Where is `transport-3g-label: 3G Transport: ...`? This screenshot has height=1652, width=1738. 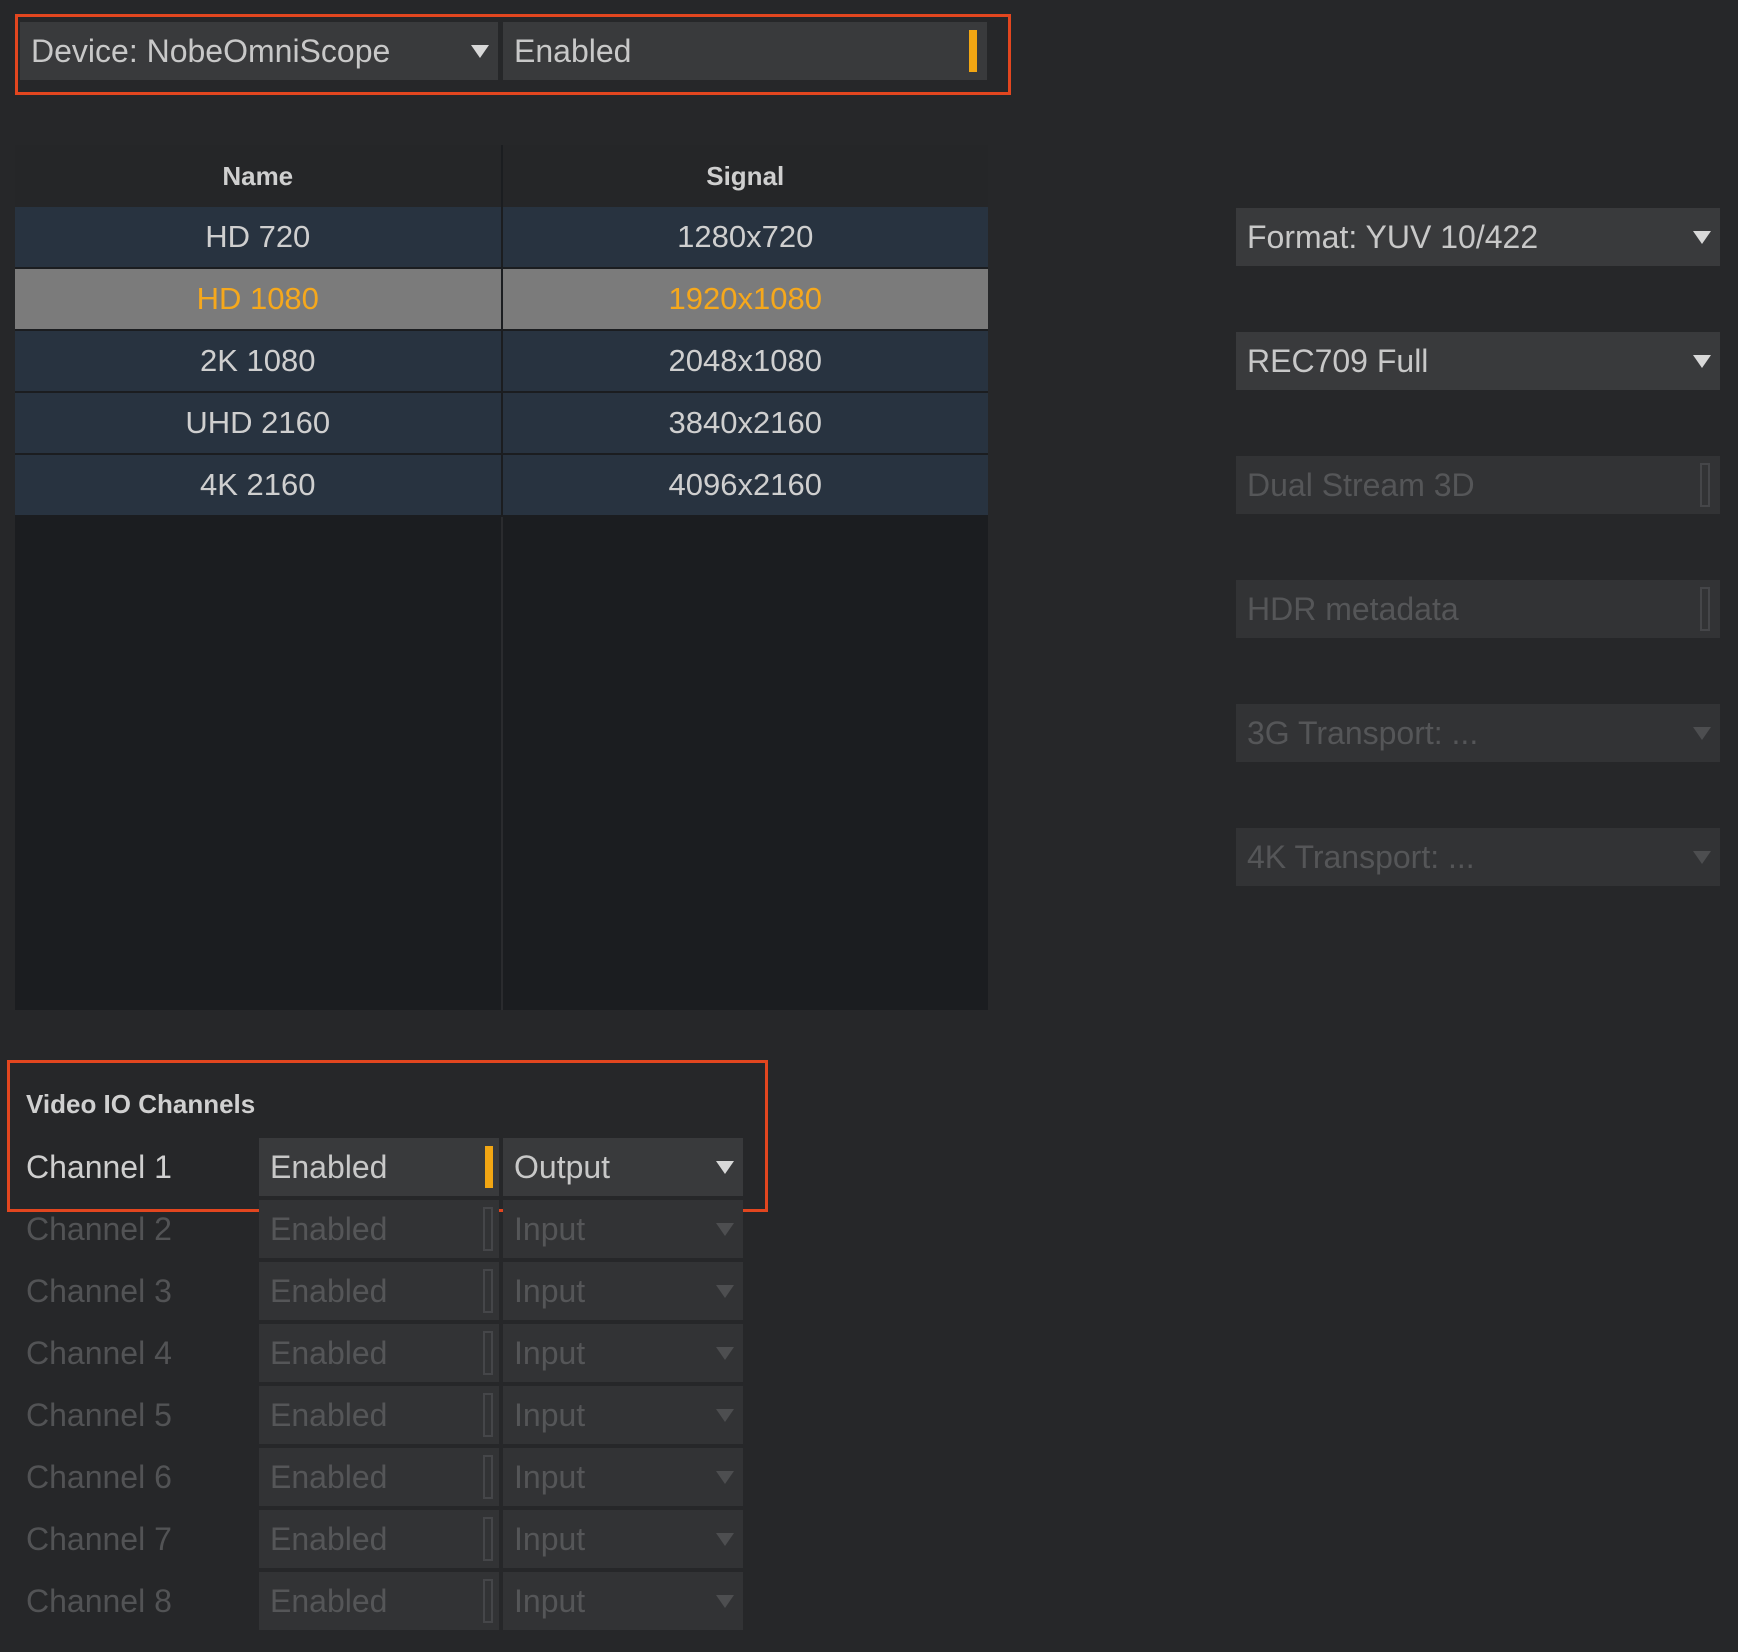 transport-3g-label: 3G Transport: ... is located at coordinates (1363, 732).